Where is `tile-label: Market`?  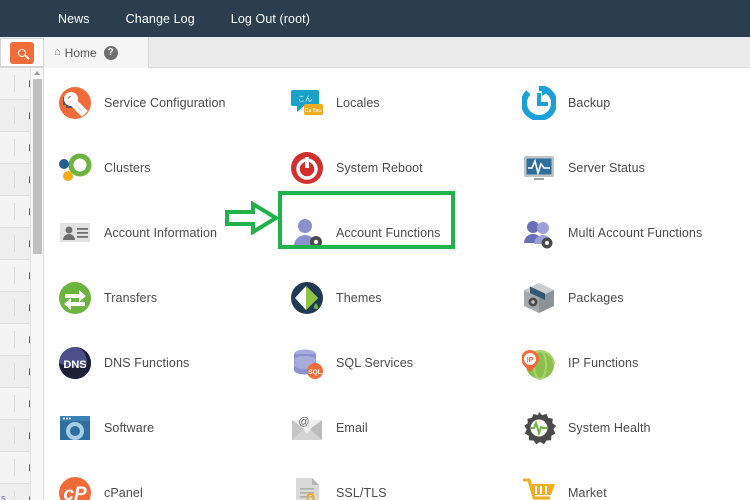 tile-label: Market is located at coordinates (587, 492).